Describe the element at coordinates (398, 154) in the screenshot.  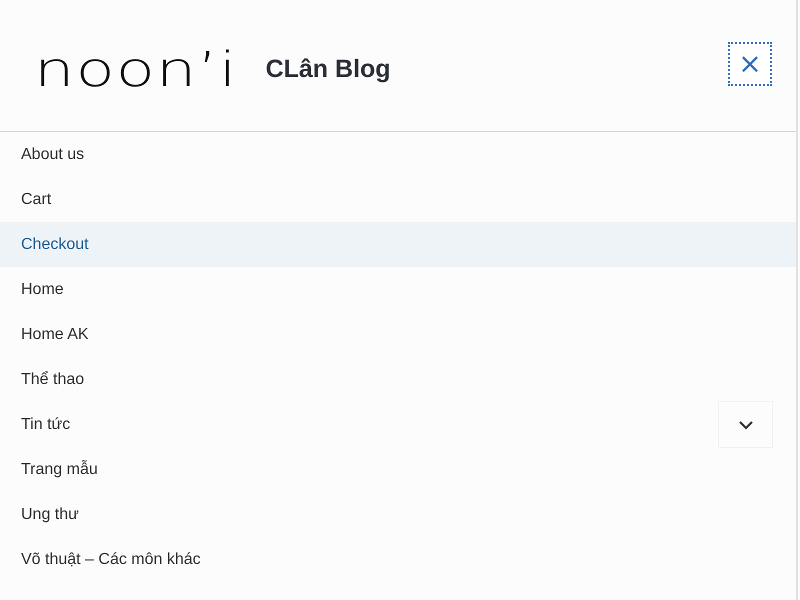
I see `menu-item: About us` at that location.